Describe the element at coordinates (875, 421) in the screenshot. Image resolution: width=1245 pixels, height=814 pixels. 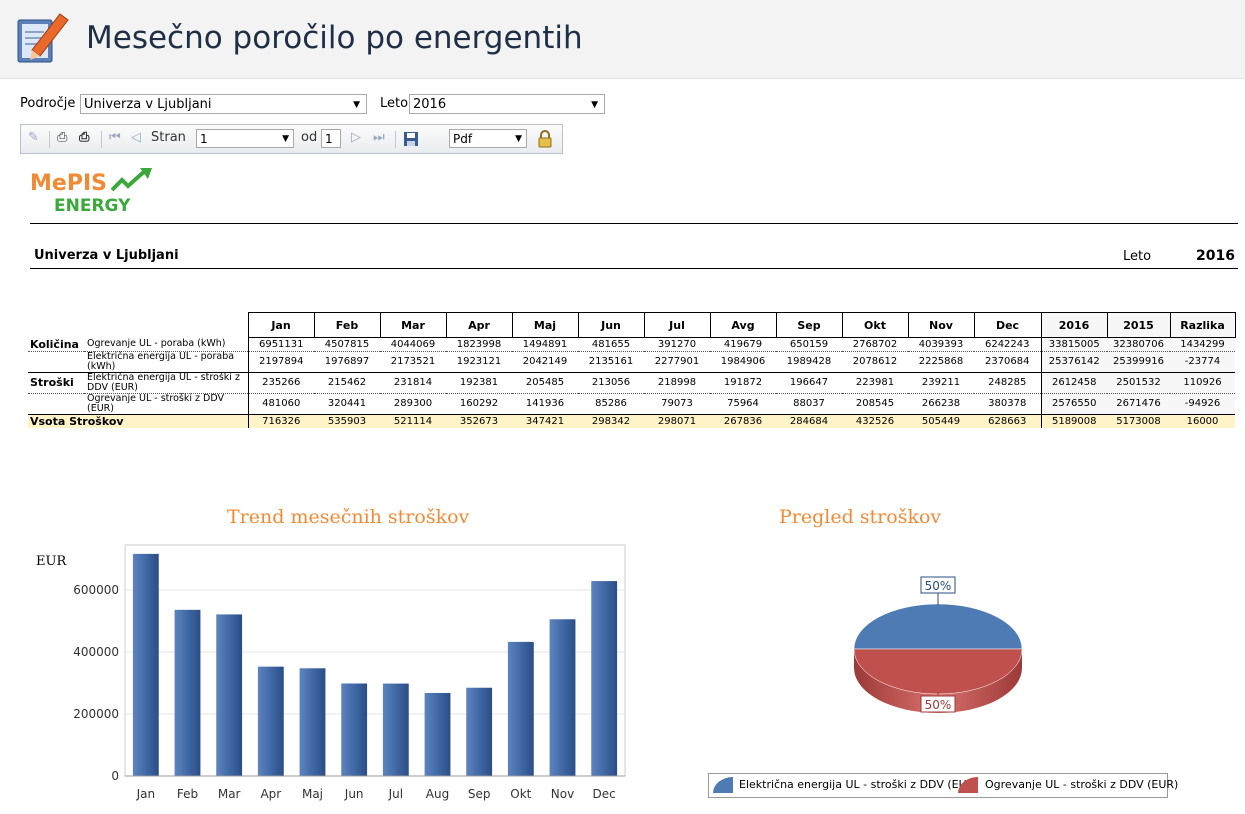
I see `total-cell: 432526` at that location.